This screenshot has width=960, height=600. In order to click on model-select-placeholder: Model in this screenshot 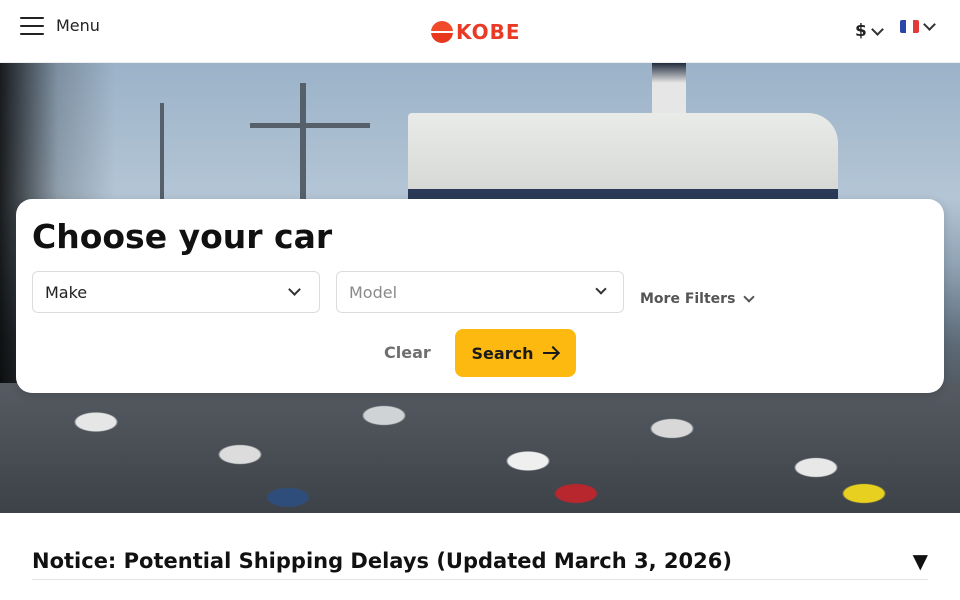, I will do `click(373, 292)`.